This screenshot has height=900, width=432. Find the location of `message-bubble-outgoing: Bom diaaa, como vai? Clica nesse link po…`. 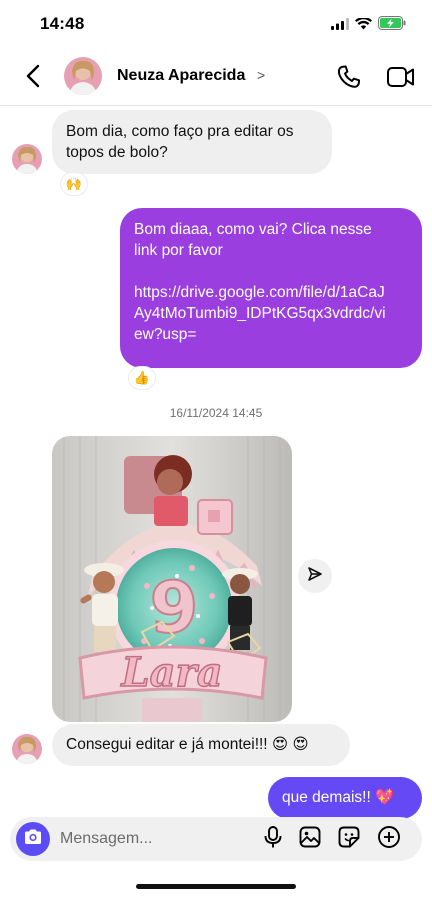

message-bubble-outgoing: Bom diaaa, como vai? Clica nesse link po… is located at coordinates (271, 288).